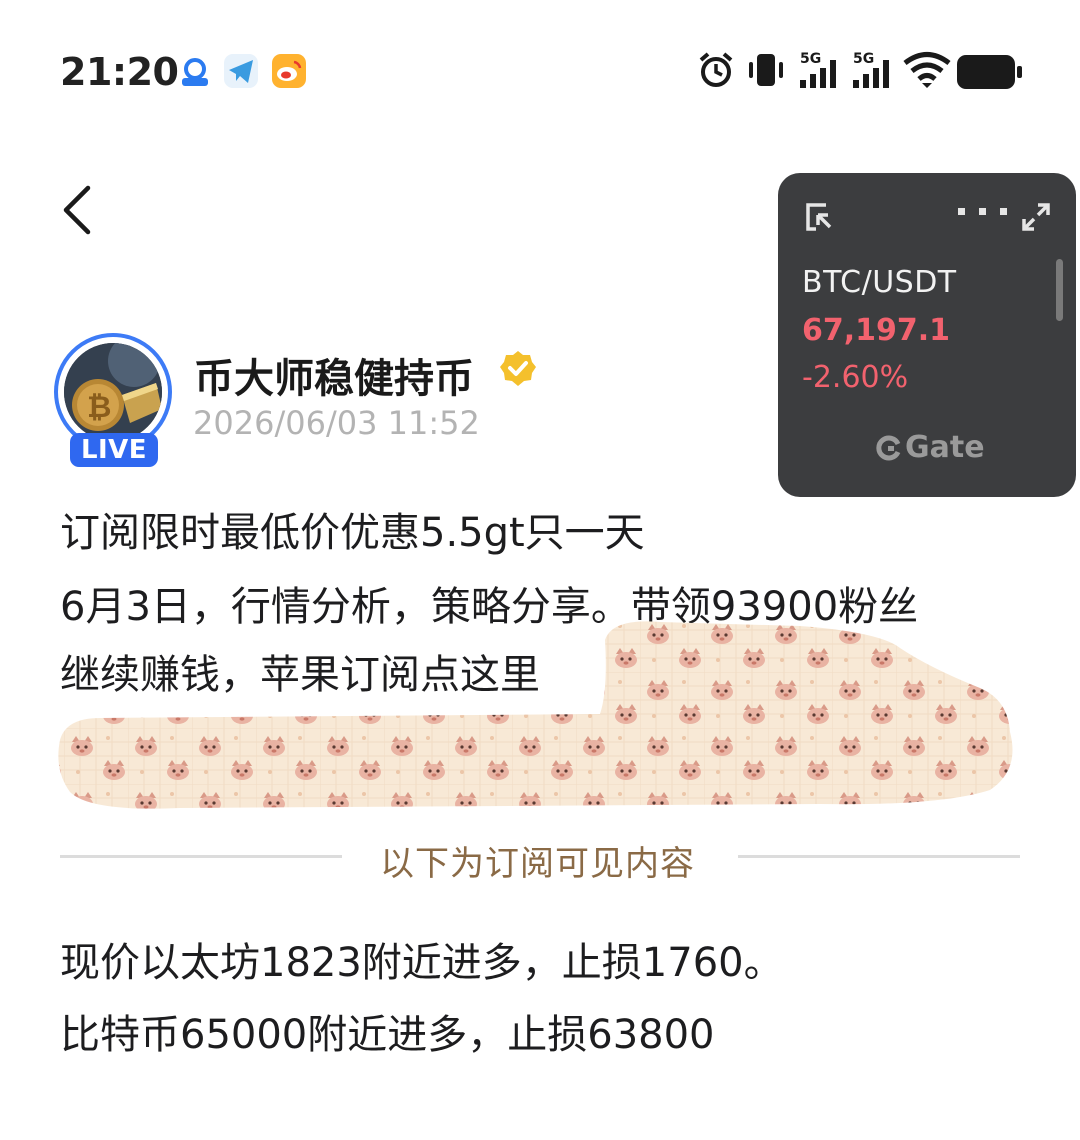 The width and height of the screenshot is (1080, 1140). What do you see at coordinates (201, 856) in the screenshot?
I see `divider-left` at bounding box center [201, 856].